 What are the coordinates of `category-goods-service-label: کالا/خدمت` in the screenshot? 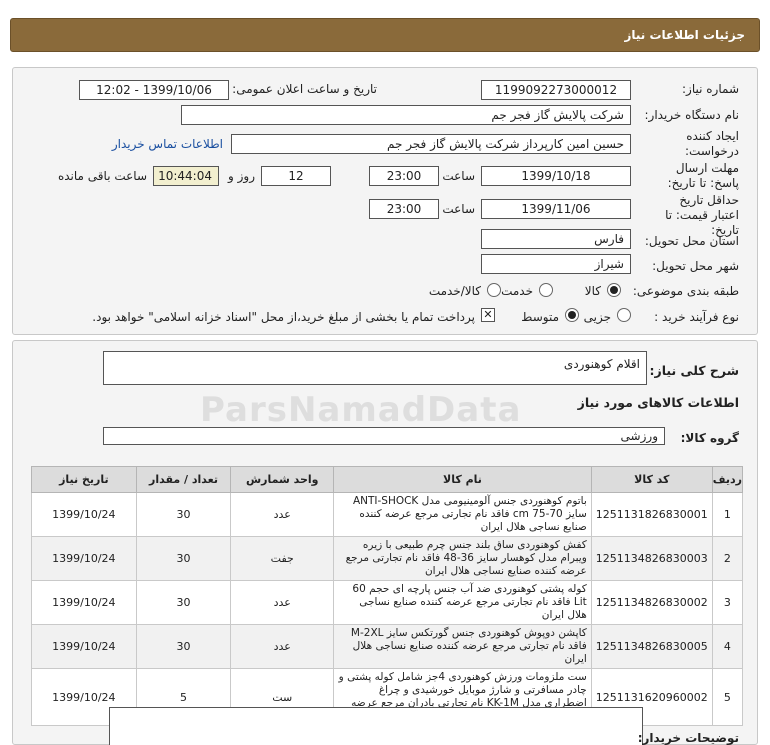 It's located at (454, 291).